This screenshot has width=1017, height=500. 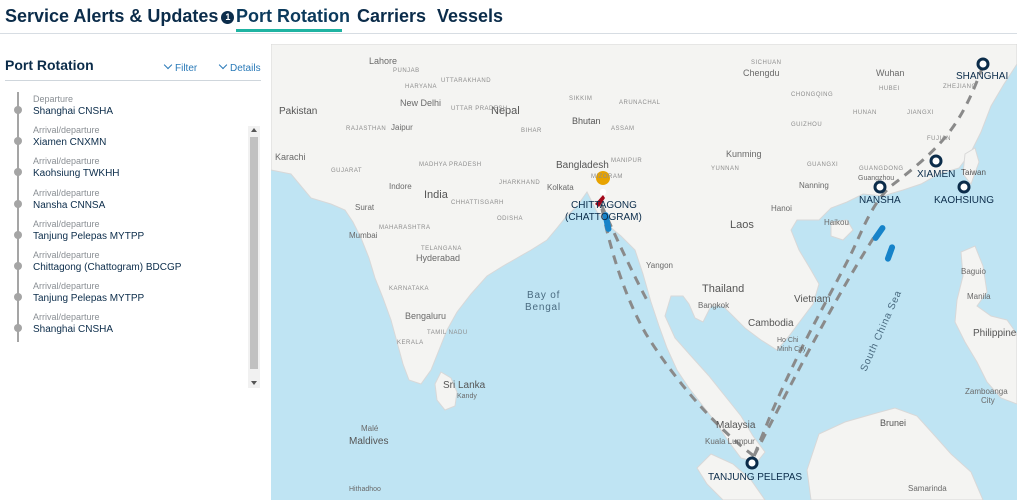 What do you see at coordinates (406, 71) in the screenshot?
I see `region-label: PUNJAB` at bounding box center [406, 71].